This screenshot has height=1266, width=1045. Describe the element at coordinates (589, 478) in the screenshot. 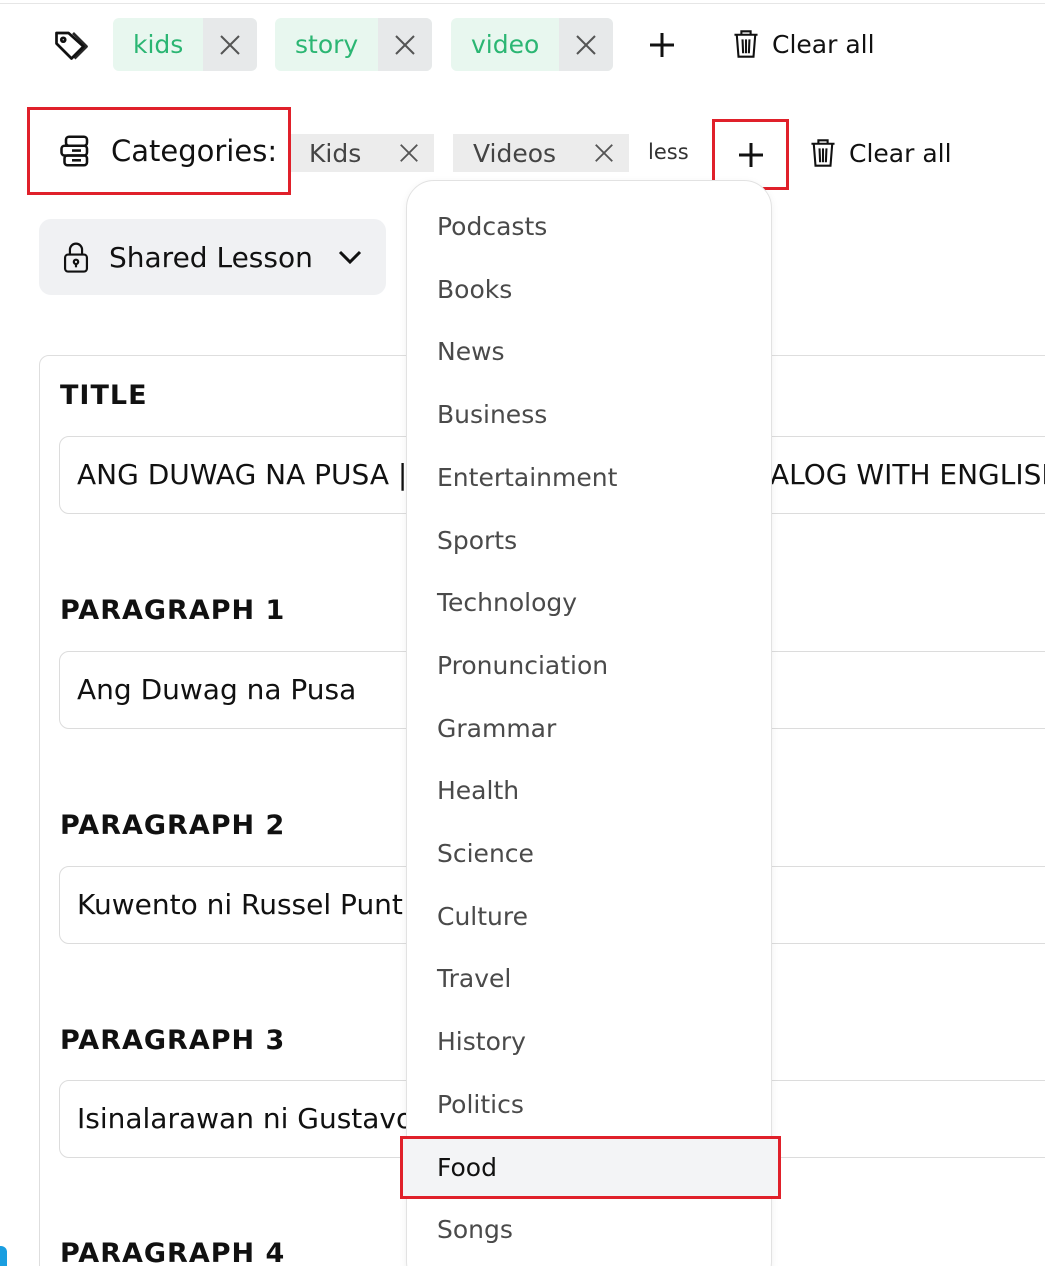

I see `category-option-entertainment: Entertainment` at that location.